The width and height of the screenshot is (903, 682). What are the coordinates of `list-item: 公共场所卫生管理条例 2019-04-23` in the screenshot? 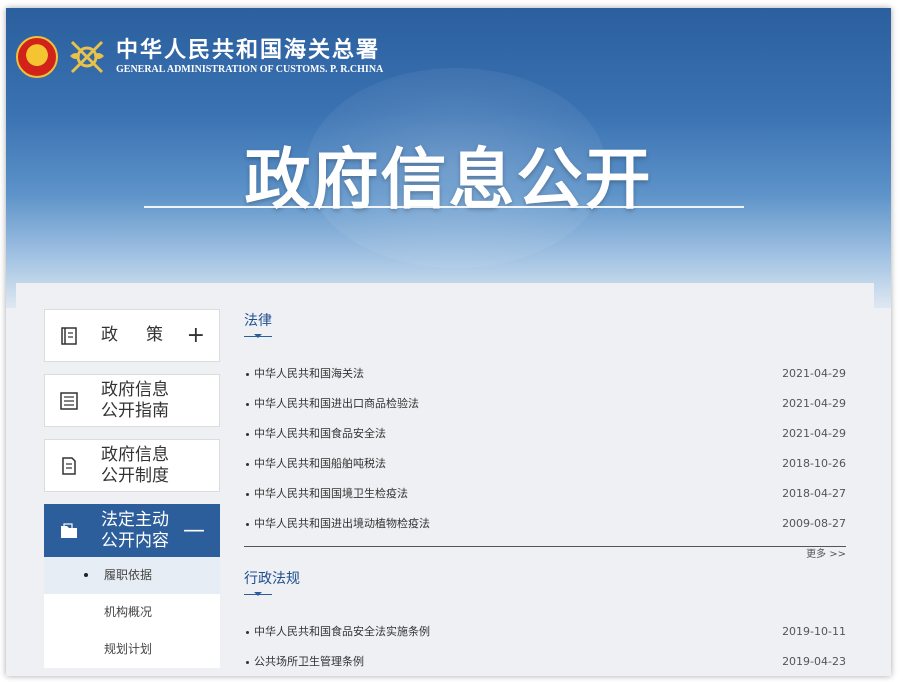 It's located at (545, 661).